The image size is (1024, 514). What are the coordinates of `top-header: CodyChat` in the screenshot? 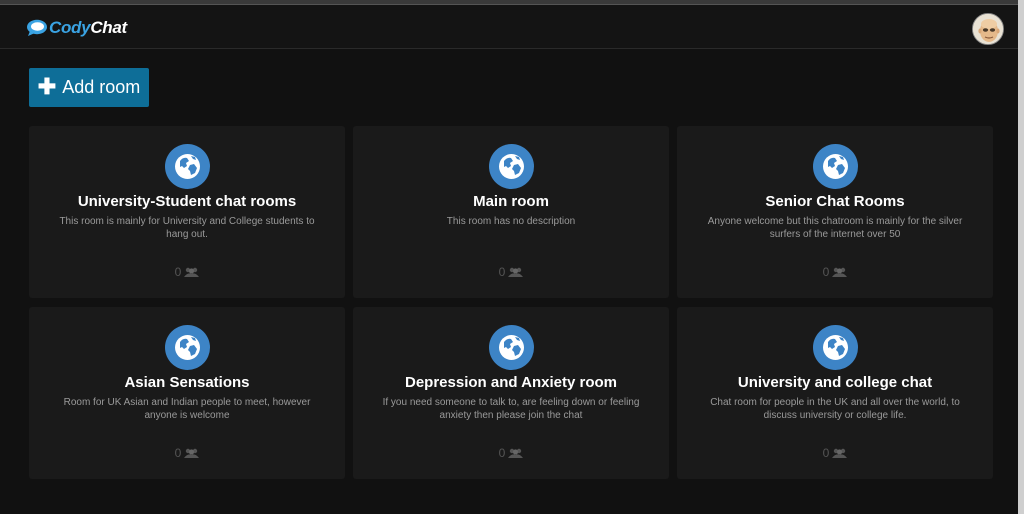 It's located at (509, 27).